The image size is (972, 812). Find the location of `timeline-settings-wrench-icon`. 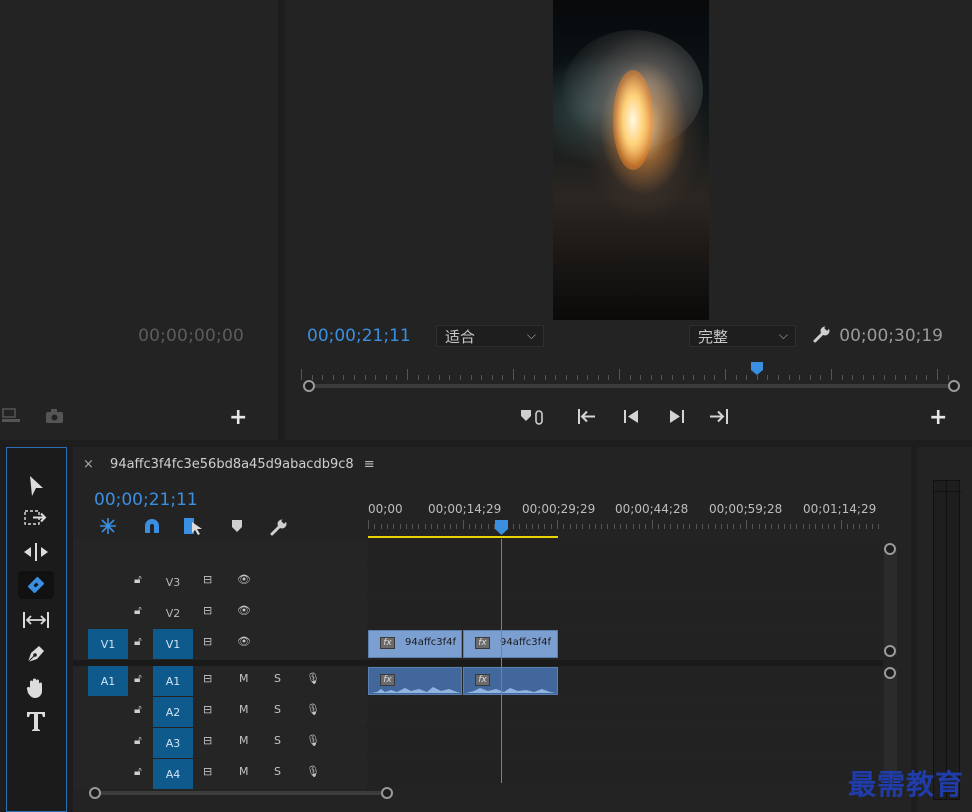

timeline-settings-wrench-icon is located at coordinates (279, 527).